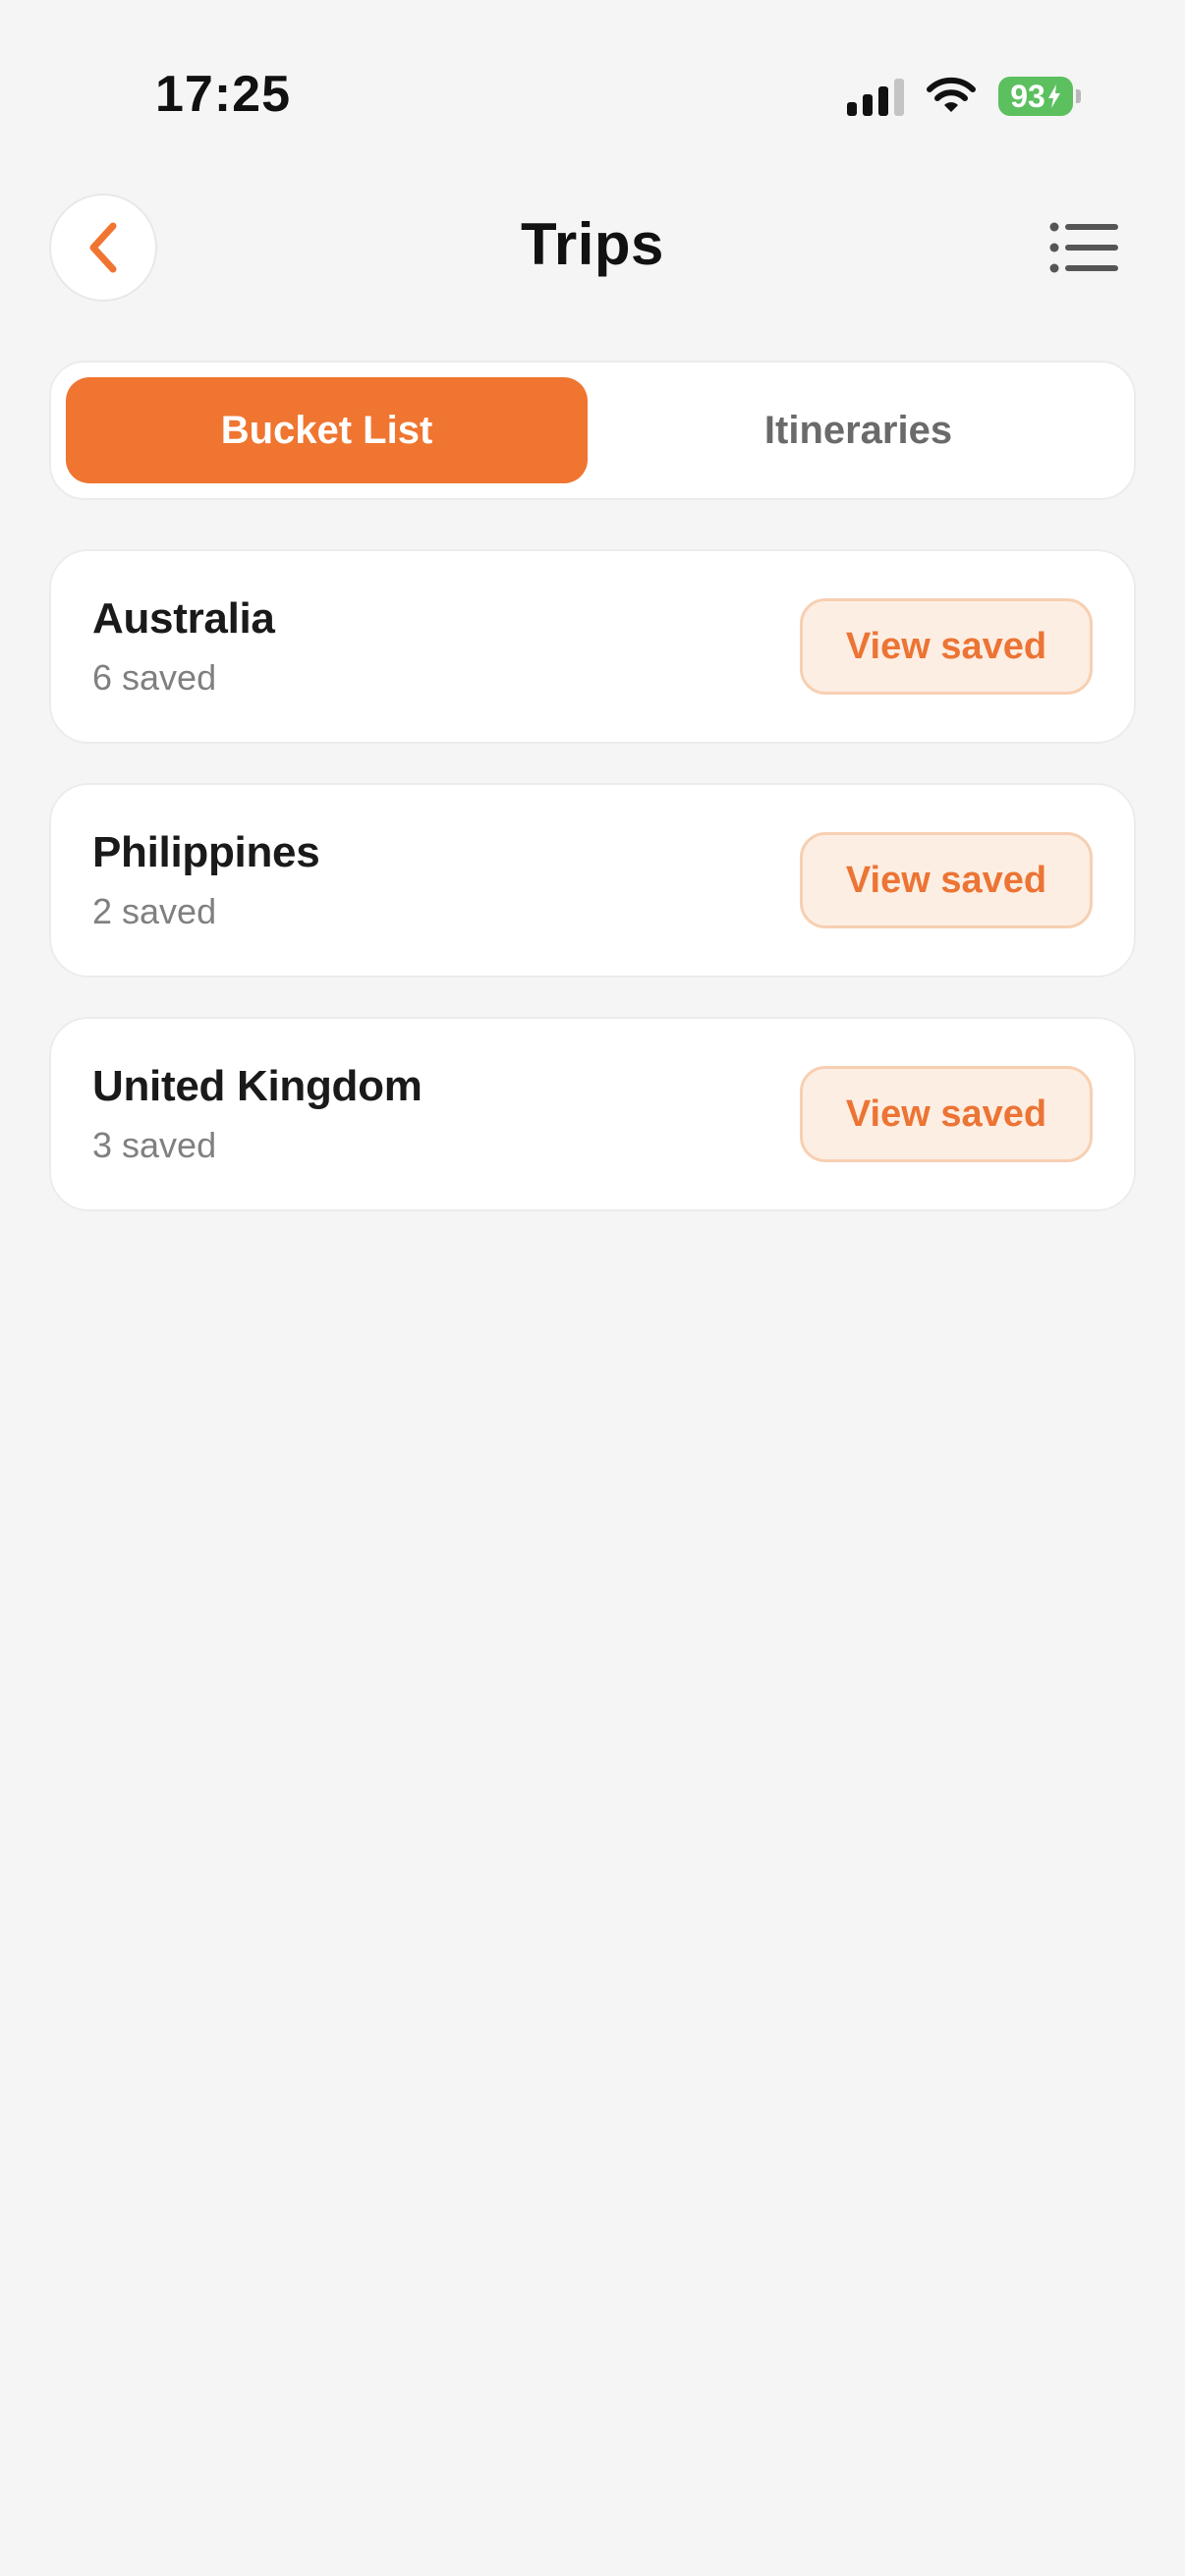 The width and height of the screenshot is (1185, 2576). I want to click on battery-level: 93, so click(1027, 96).